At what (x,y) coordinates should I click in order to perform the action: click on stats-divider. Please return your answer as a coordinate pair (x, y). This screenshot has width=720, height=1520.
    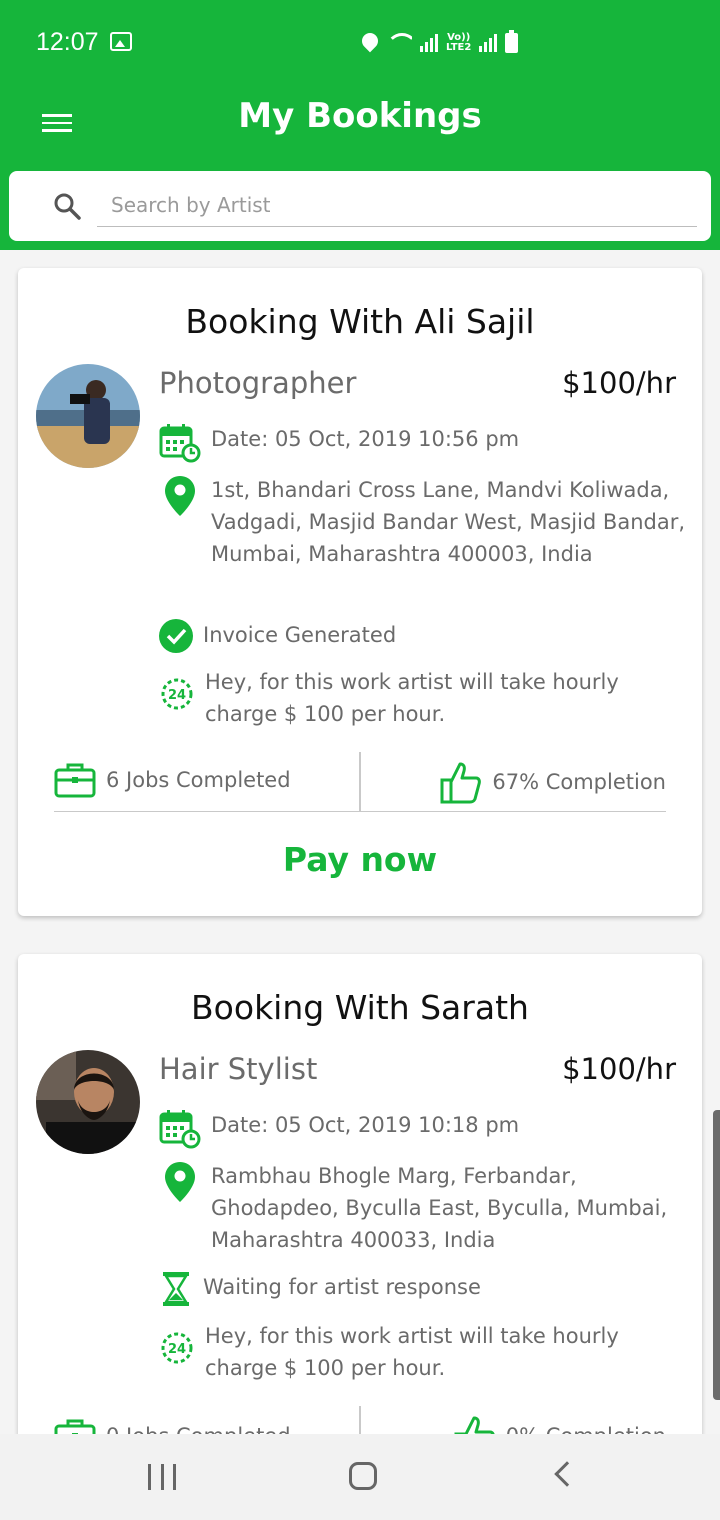
    Looking at the image, I should click on (360, 782).